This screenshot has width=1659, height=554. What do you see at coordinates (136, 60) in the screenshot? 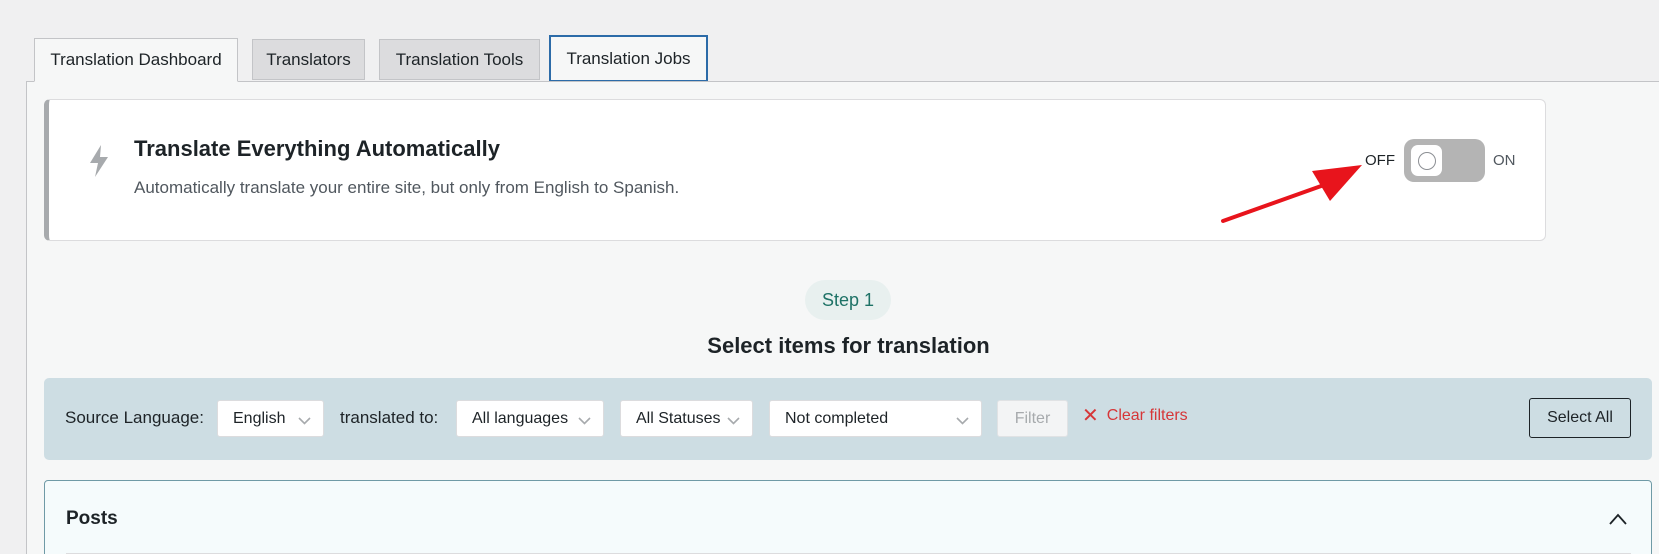
I see `tab-translation-dashboard: Translation Dashboard` at bounding box center [136, 60].